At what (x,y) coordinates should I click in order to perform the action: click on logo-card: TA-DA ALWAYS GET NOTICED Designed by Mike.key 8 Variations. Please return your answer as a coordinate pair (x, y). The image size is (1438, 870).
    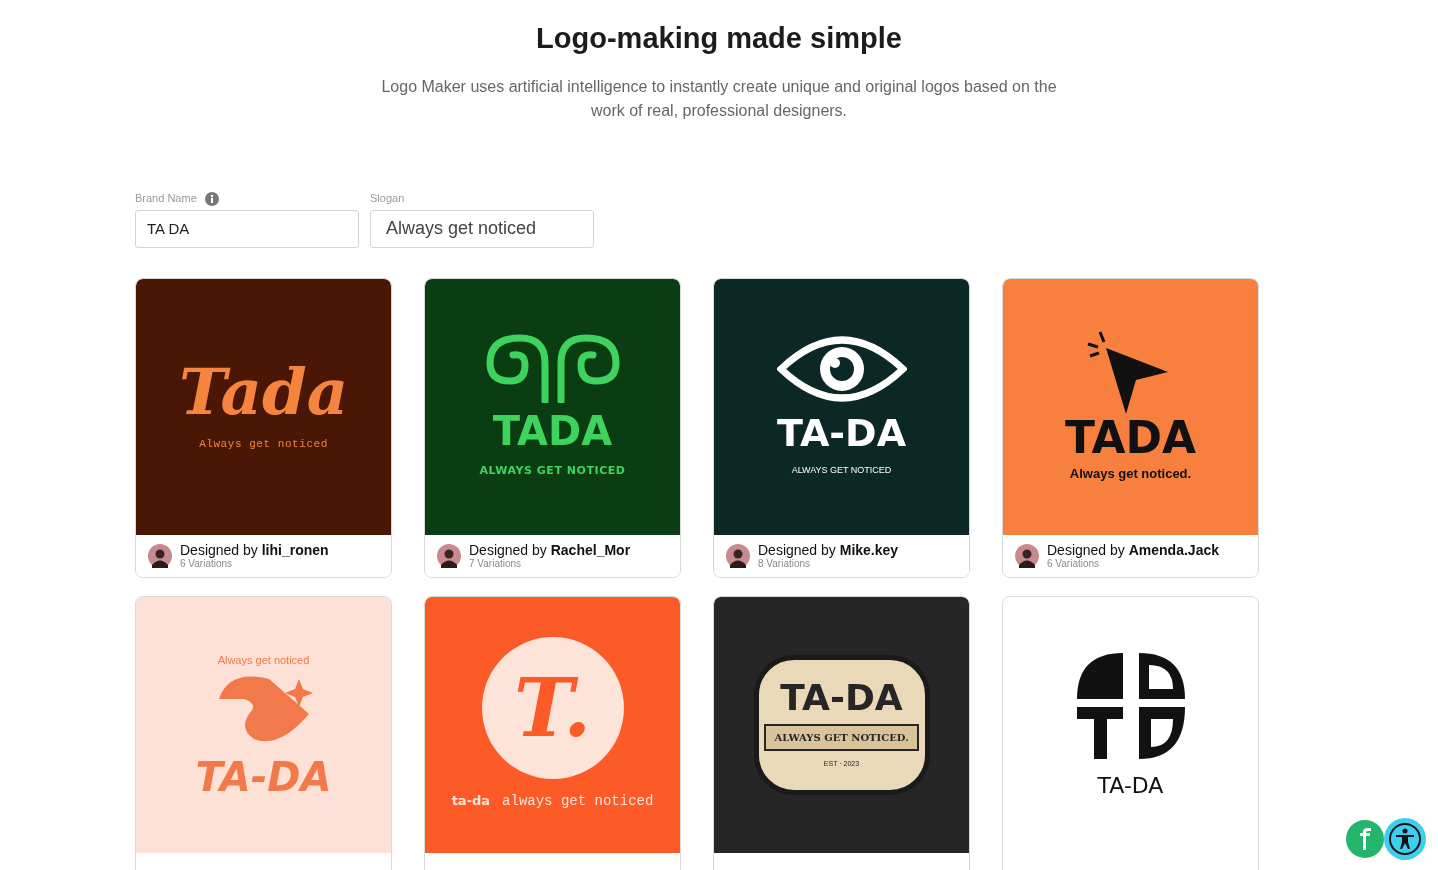
    Looking at the image, I should click on (841, 427).